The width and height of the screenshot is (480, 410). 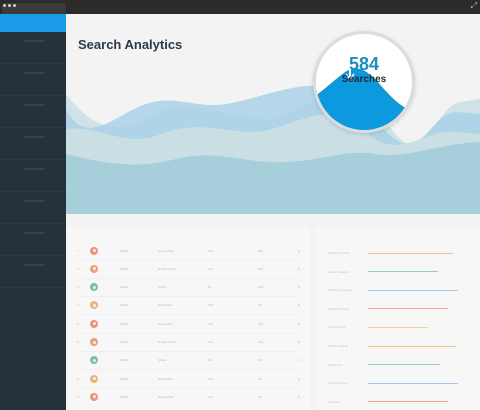 What do you see at coordinates (78, 360) in the screenshot?
I see `row-index: 7` at bounding box center [78, 360].